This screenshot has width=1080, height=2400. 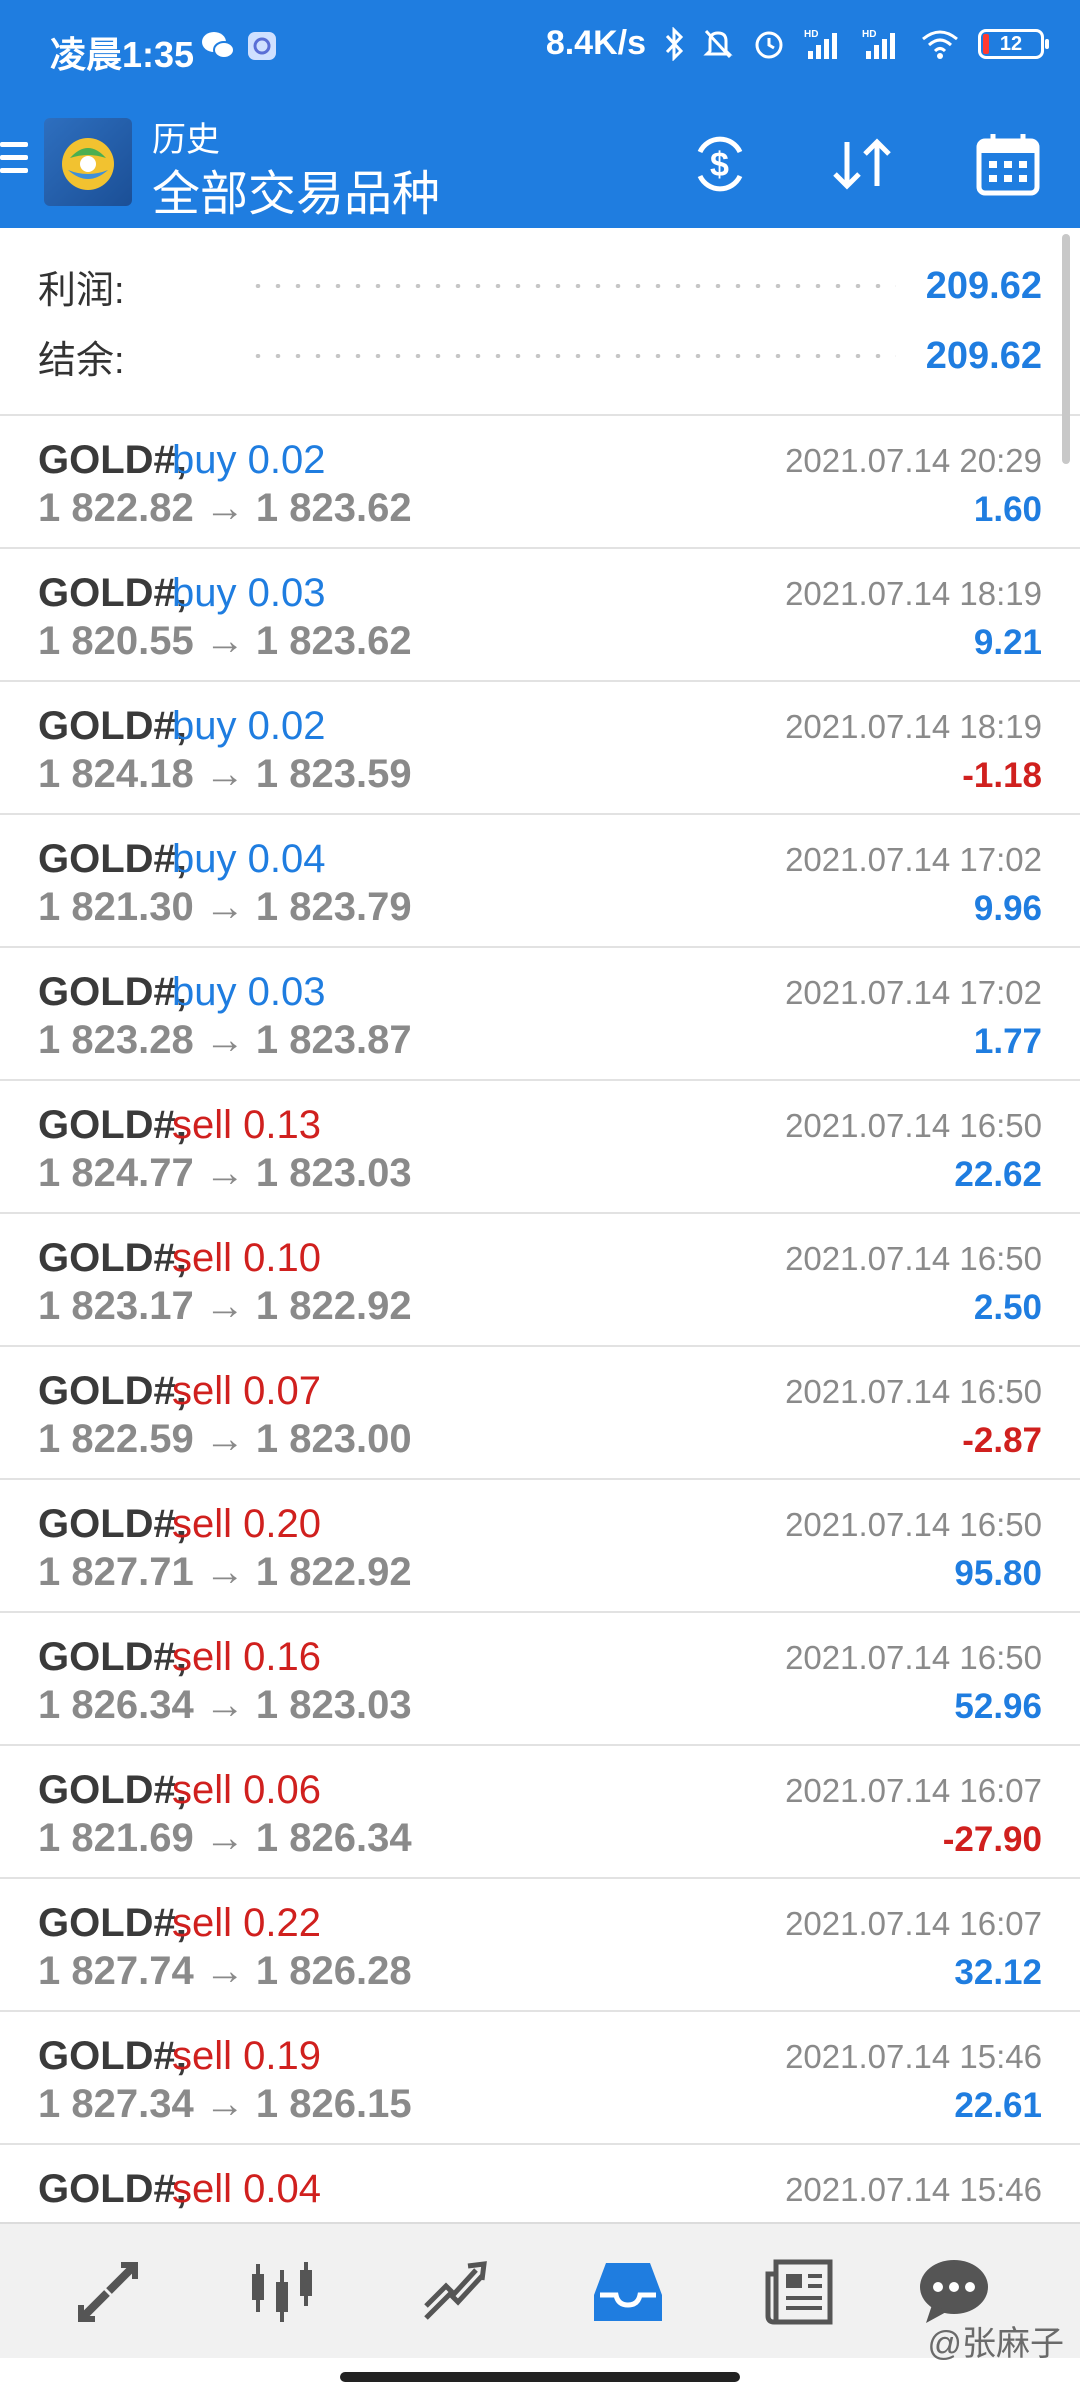 What do you see at coordinates (595, 43) in the screenshot?
I see `net-speed: 8.4K/s` at bounding box center [595, 43].